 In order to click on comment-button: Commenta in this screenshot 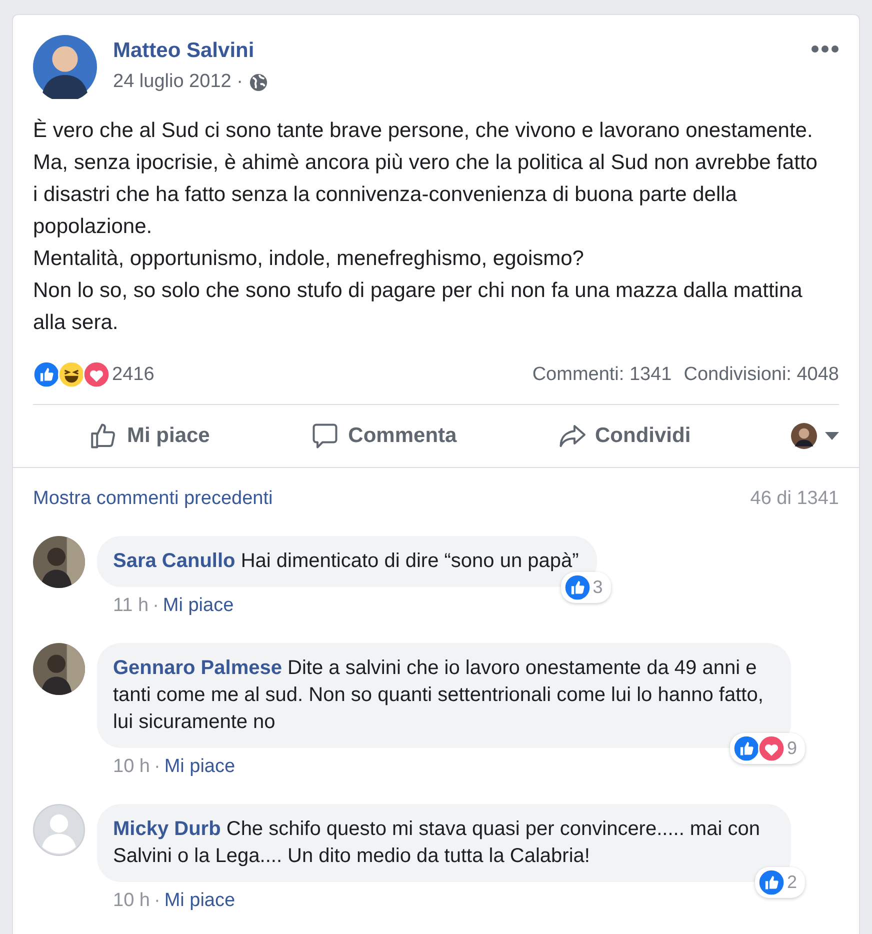, I will do `click(383, 436)`.